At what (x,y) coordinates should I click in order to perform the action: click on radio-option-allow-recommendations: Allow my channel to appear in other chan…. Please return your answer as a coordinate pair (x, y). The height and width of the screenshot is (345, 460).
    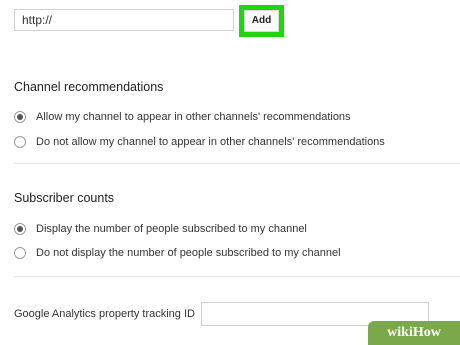
    Looking at the image, I should click on (182, 117).